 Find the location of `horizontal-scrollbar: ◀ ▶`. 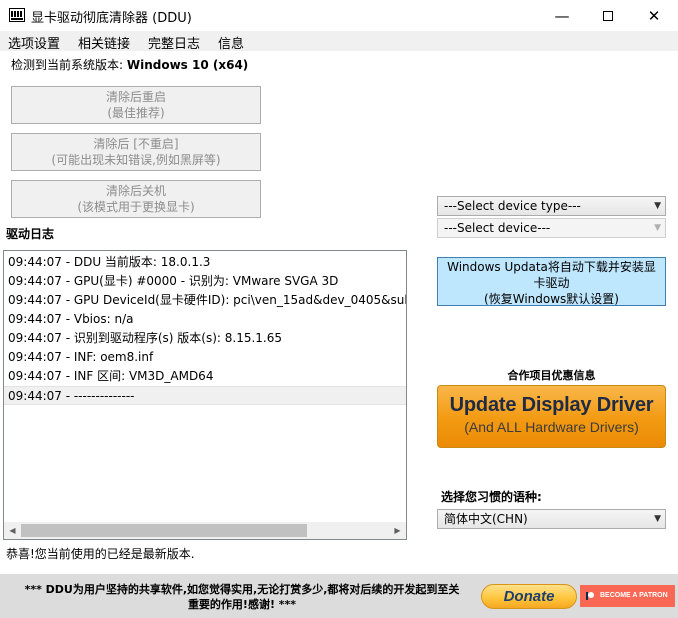

horizontal-scrollbar: ◀ ▶ is located at coordinates (205, 530).